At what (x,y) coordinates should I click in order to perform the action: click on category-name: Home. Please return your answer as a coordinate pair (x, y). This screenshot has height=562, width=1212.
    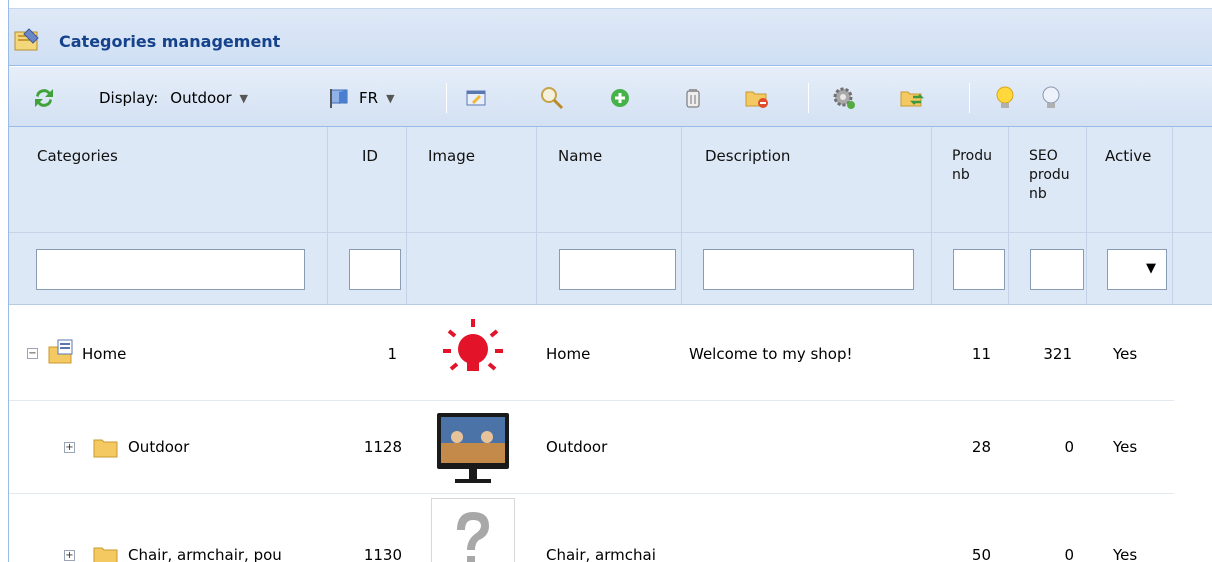
    Looking at the image, I should click on (104, 354).